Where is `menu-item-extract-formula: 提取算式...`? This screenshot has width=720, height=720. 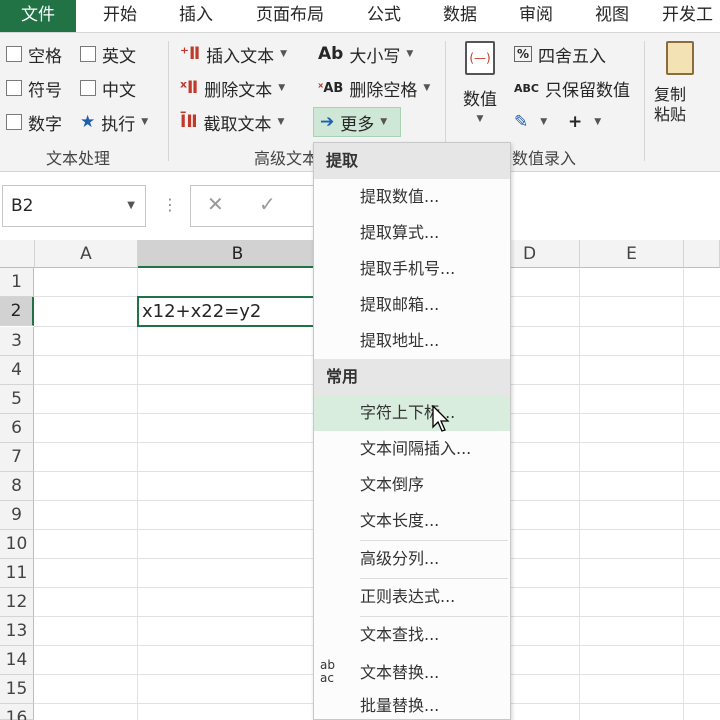 menu-item-extract-formula: 提取算式... is located at coordinates (412, 233).